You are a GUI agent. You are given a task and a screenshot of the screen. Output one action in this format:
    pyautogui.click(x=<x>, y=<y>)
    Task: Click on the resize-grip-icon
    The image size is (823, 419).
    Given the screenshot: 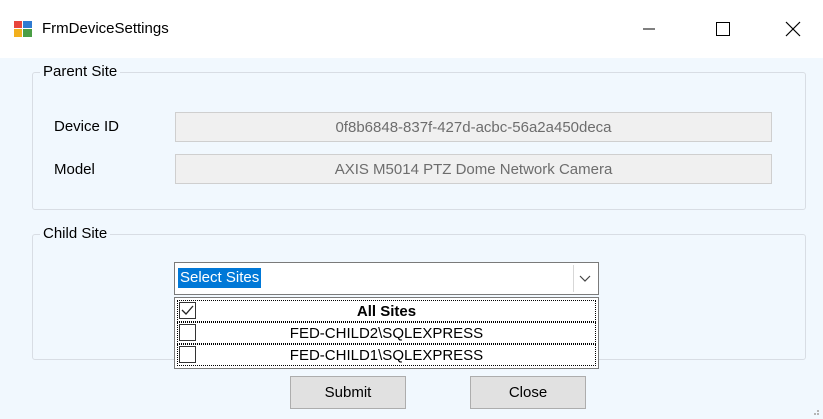 What is the action you would take?
    pyautogui.click(x=815, y=411)
    